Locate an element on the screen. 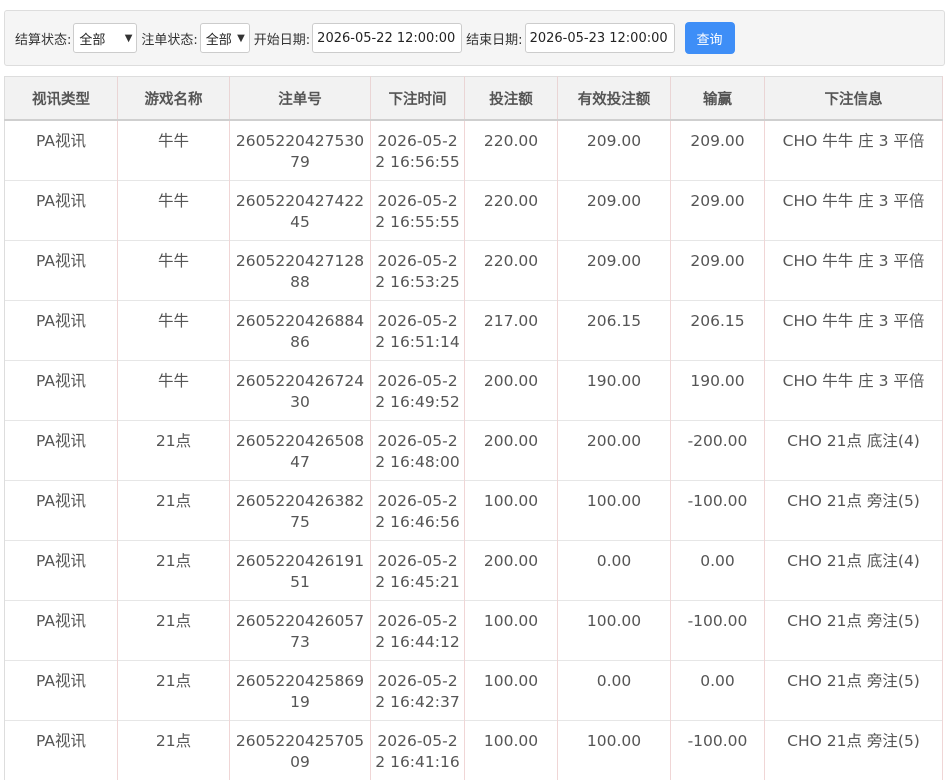 This screenshot has height=783, width=945. bet-time-cell: 2026-05-22 16:42:37 is located at coordinates (417, 689).